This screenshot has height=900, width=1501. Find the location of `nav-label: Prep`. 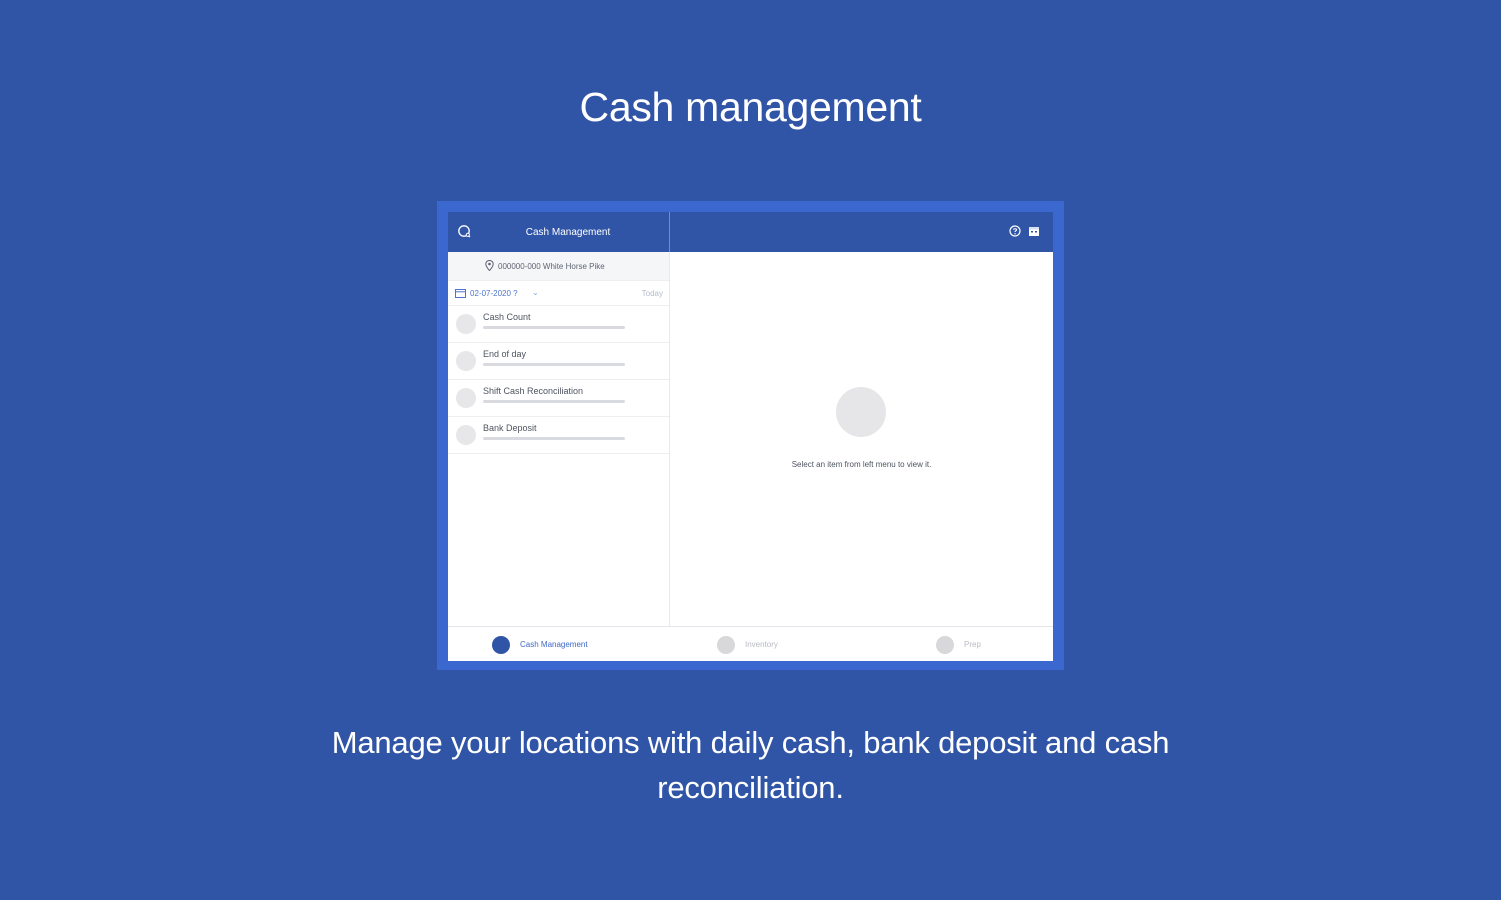

nav-label: Prep is located at coordinates (972, 644).